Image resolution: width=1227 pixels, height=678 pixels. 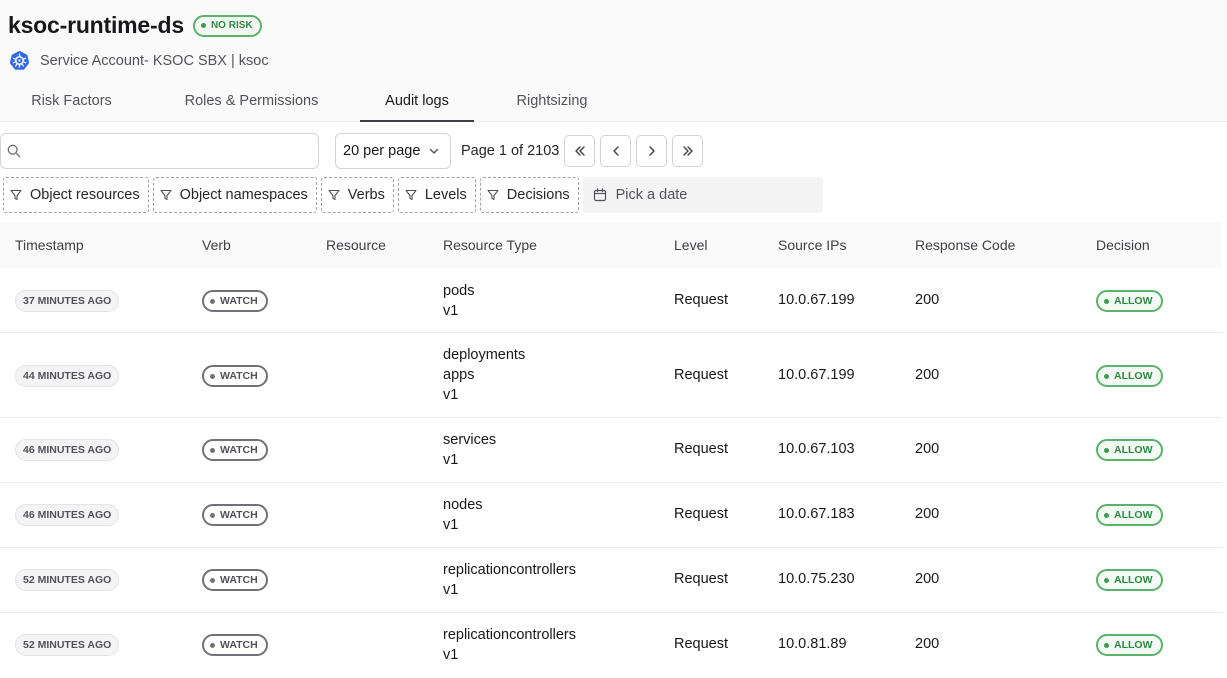 What do you see at coordinates (67, 301) in the screenshot?
I see `timestamp-badge: 37 MINUTES AGO` at bounding box center [67, 301].